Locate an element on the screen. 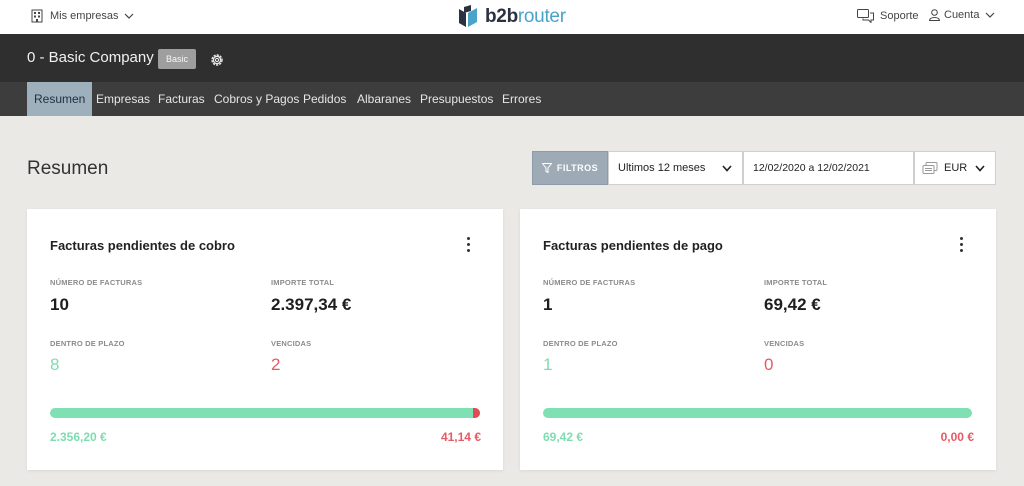  support-label: Soporte is located at coordinates (899, 16).